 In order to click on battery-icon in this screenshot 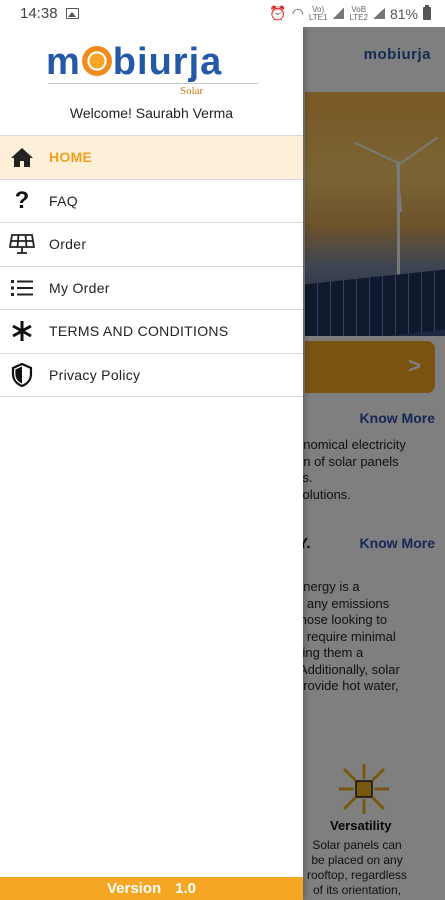, I will do `click(427, 12)`.